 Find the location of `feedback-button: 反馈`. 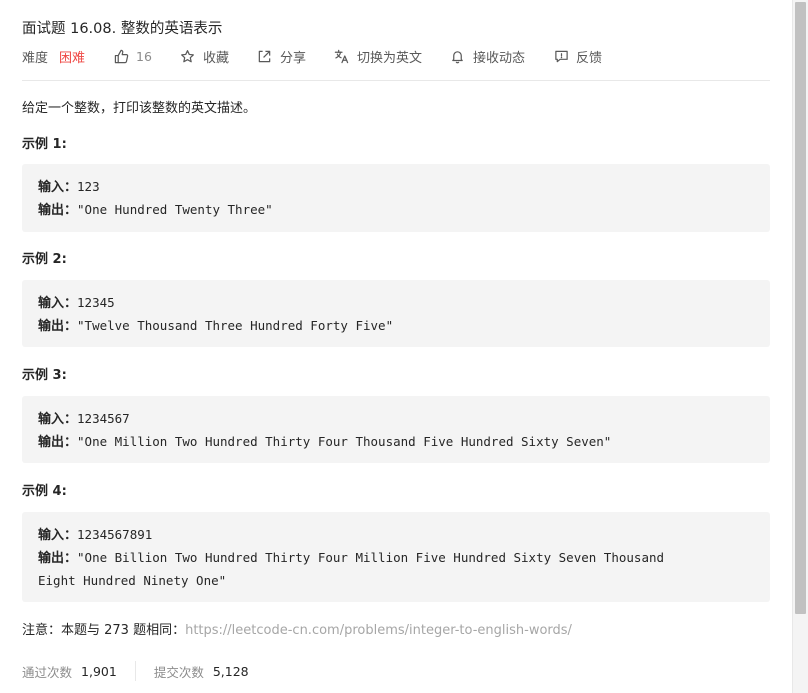

feedback-button: 反馈 is located at coordinates (577, 56).